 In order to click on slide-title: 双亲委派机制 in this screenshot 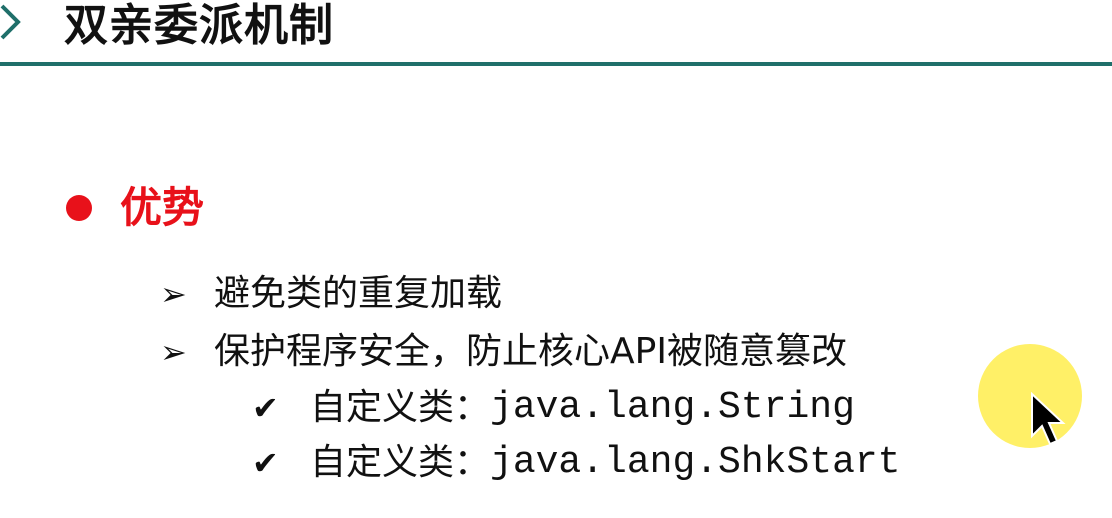, I will do `click(199, 25)`.